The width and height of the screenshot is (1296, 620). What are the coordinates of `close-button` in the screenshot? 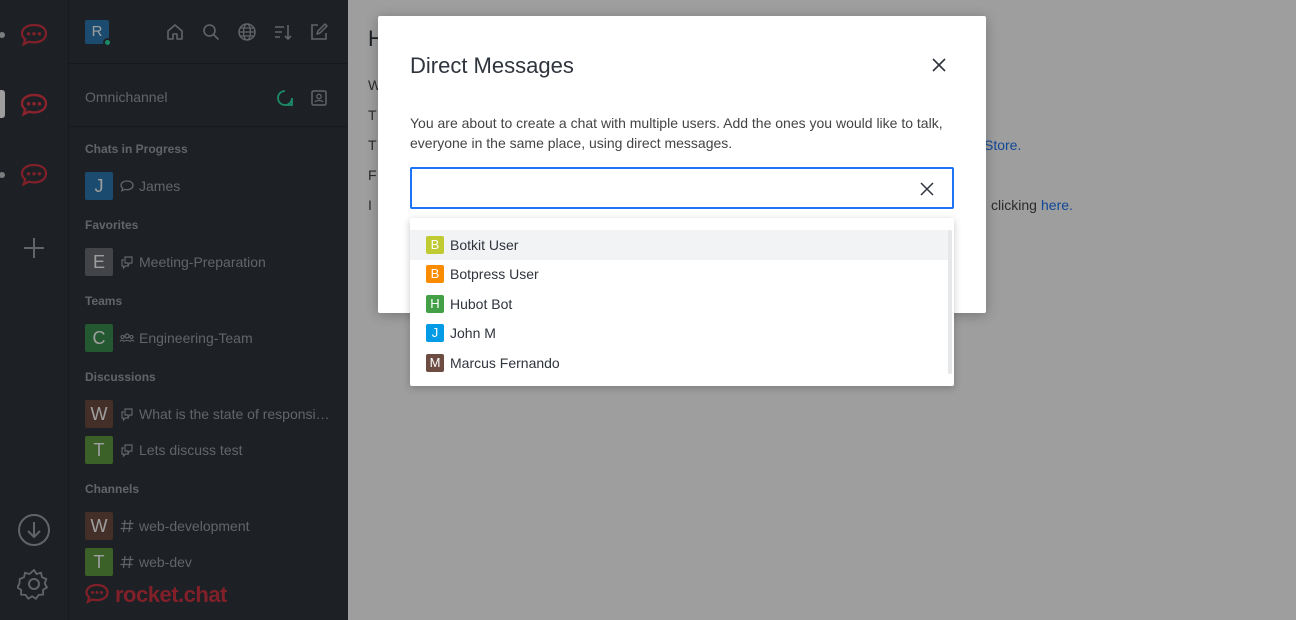 It's located at (939, 65).